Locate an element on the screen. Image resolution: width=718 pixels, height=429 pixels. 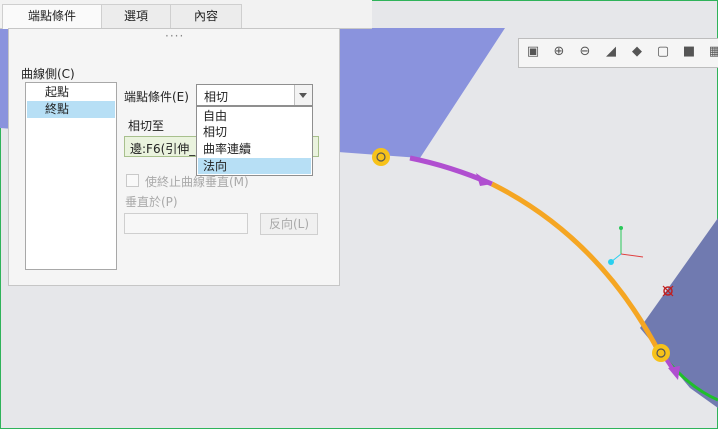
csys-z-dot is located at coordinates (611, 262).